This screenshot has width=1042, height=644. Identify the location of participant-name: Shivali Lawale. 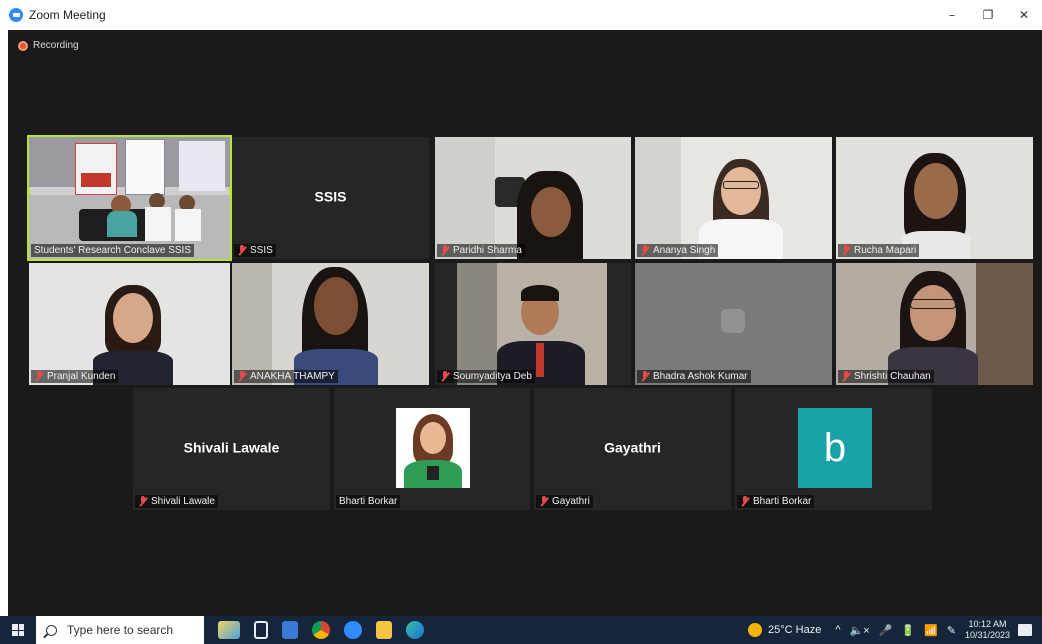
(176, 501).